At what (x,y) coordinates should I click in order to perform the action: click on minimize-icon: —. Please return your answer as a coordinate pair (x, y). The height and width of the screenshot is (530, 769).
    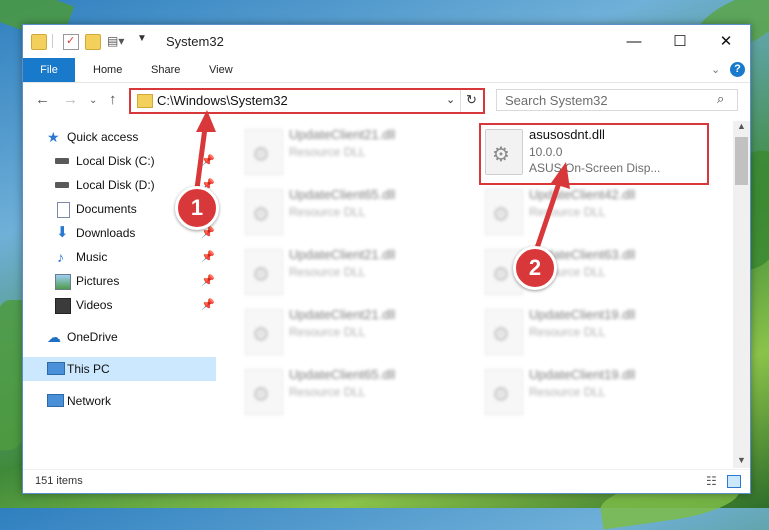
    Looking at the image, I should click on (634, 41).